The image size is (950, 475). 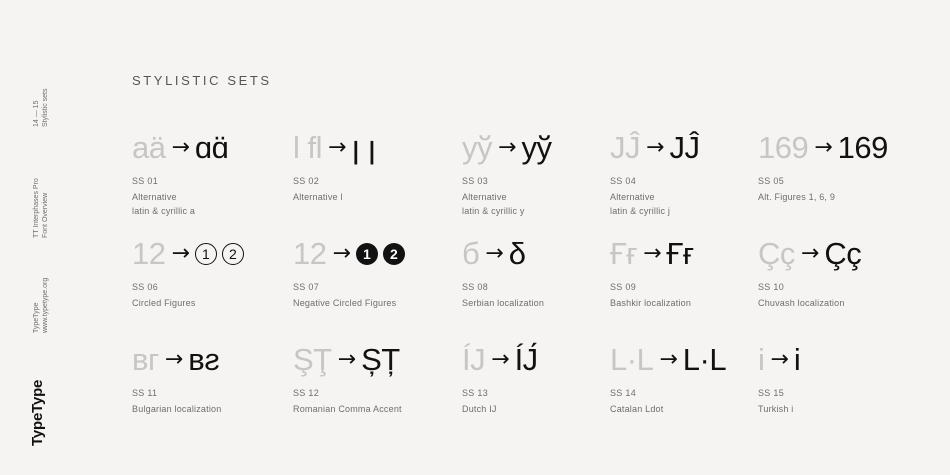 What do you see at coordinates (776, 253) in the screenshot?
I see `default-glyphs: Çç` at bounding box center [776, 253].